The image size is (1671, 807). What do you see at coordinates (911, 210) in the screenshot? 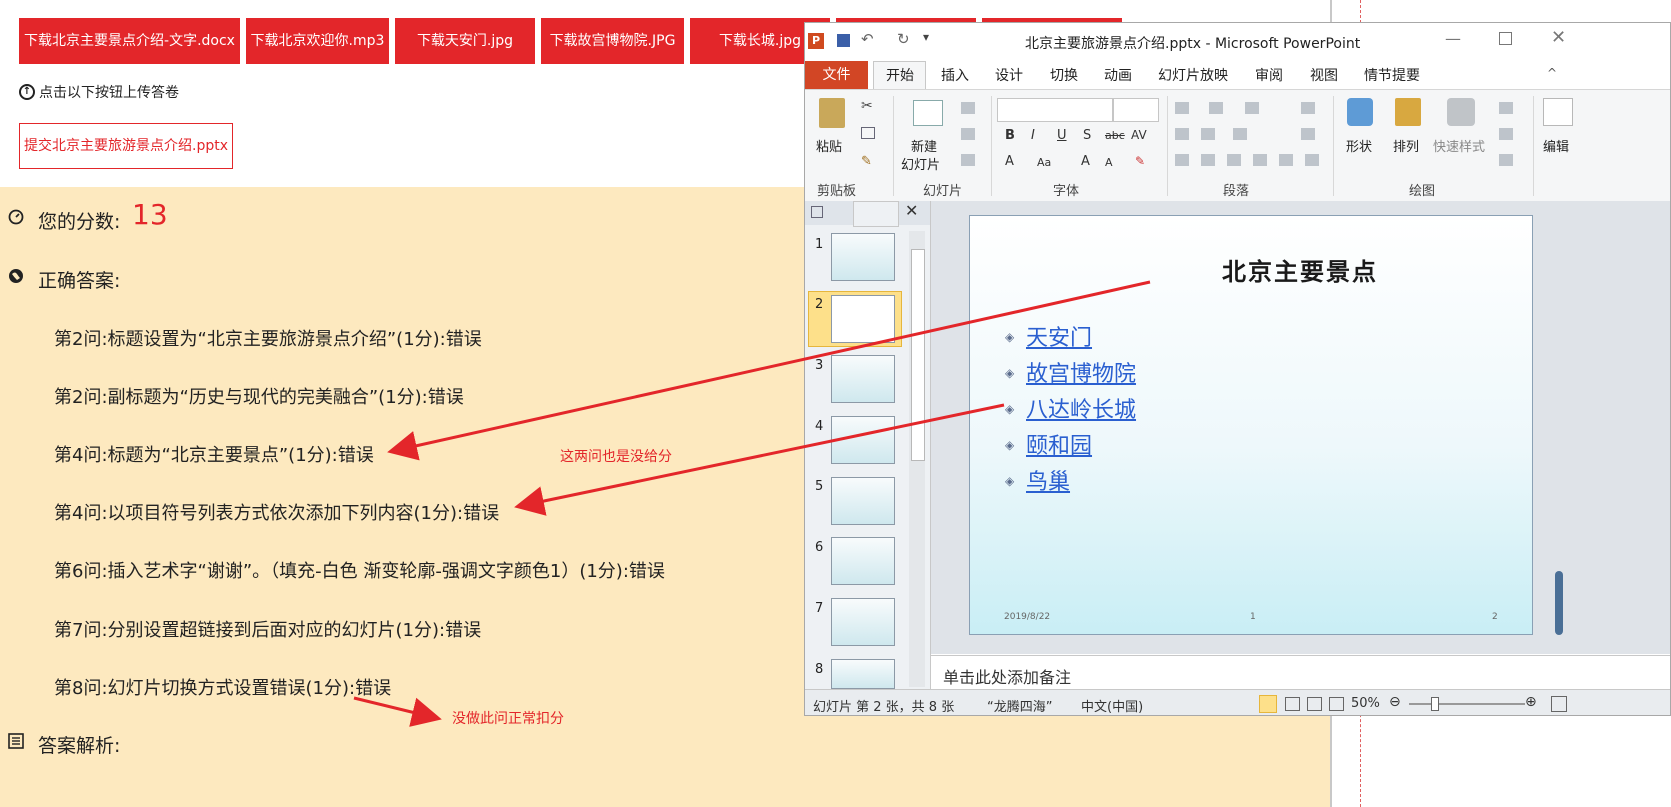
I see `close-pane-icon: ✕` at bounding box center [911, 210].